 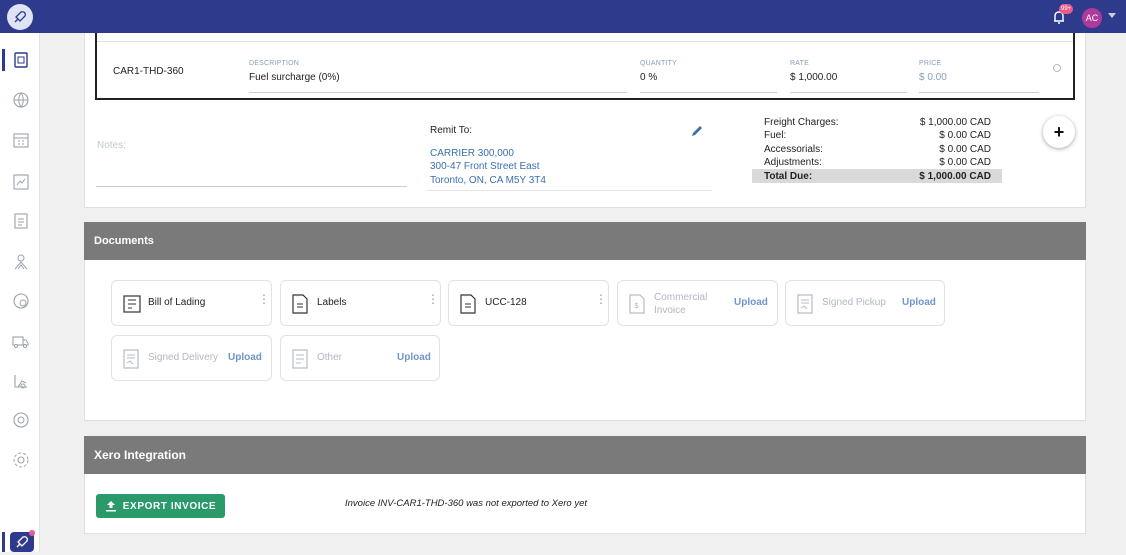 What do you see at coordinates (933, 77) in the screenshot?
I see `price-field: $ 0.00` at bounding box center [933, 77].